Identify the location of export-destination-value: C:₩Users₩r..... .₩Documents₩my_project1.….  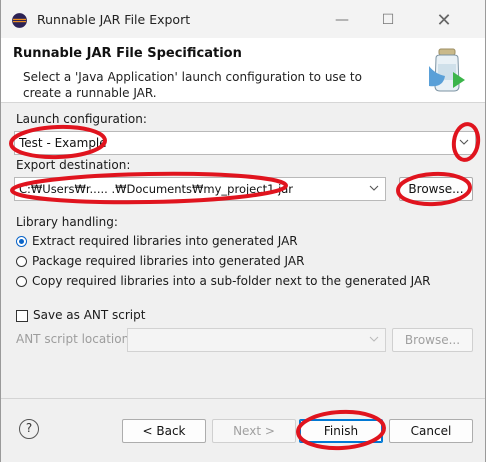
(156, 189).